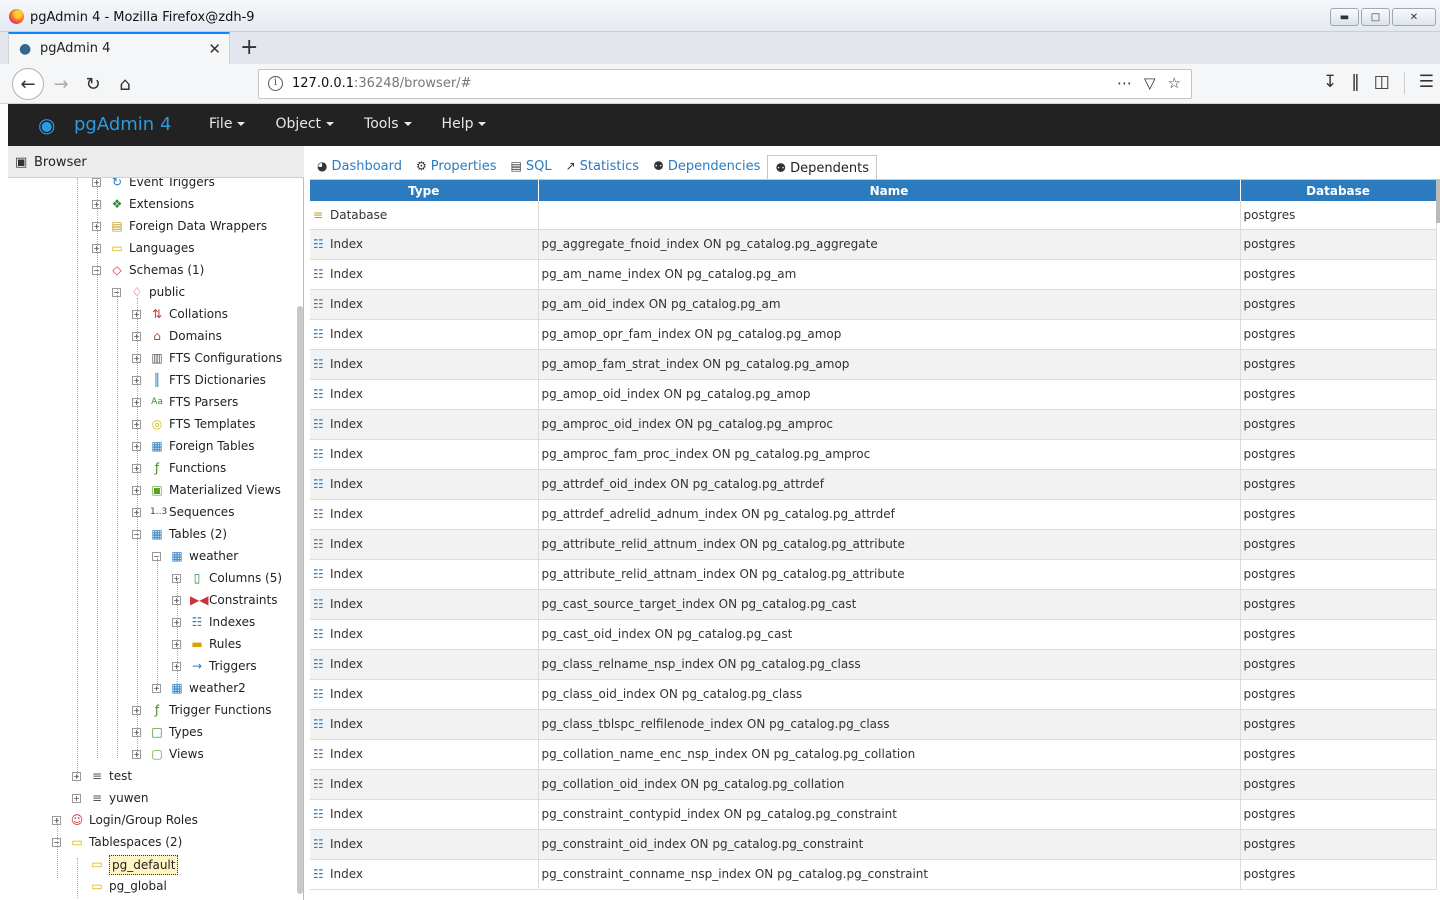  I want to click on tree-node: − ▦ Tables (2), so click(152, 534).